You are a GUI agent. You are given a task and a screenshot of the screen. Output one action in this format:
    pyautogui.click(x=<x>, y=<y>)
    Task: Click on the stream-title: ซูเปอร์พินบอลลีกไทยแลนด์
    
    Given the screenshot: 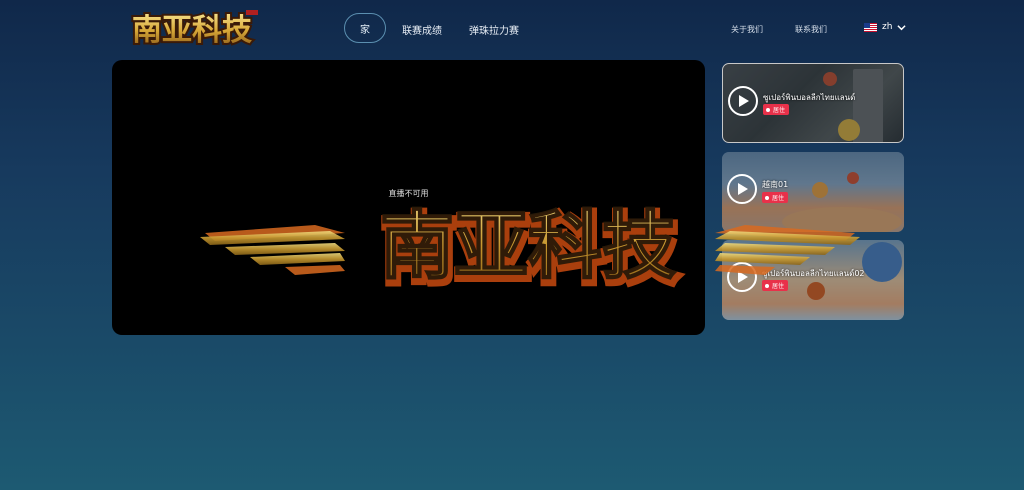 What is the action you would take?
    pyautogui.click(x=809, y=97)
    